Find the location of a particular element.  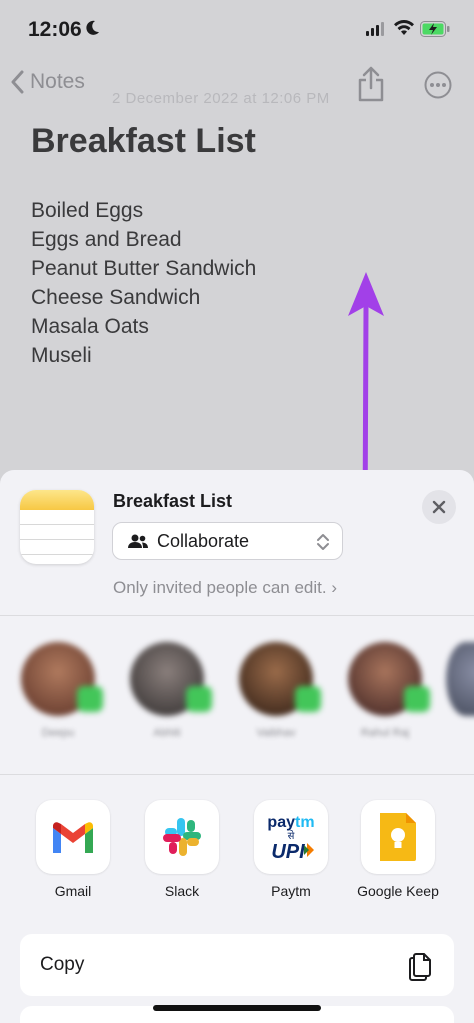

svg-text: paytm is located at coordinates (290, 822).